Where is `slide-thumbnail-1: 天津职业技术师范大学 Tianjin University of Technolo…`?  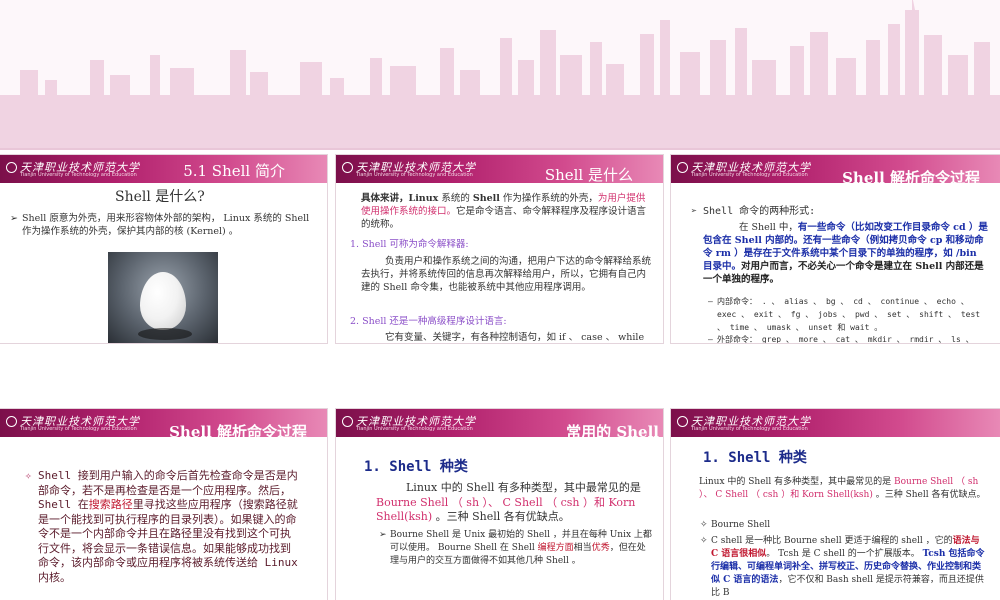
slide-thumbnail-1: 天津职业技术师范大学 Tianjin University of Technolo… is located at coordinates (163, 249).